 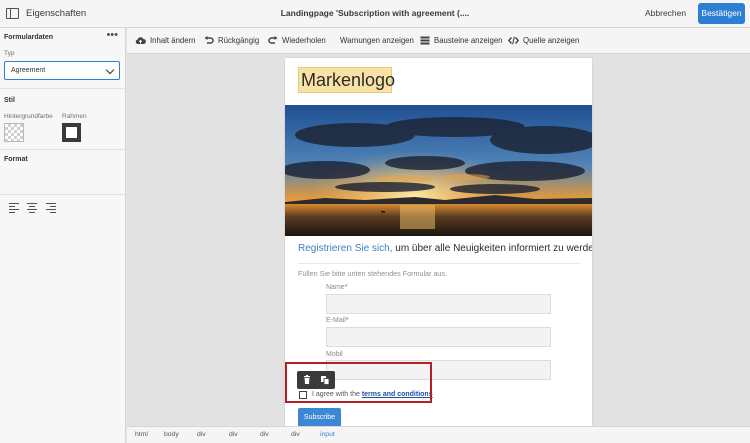 What do you see at coordinates (51, 208) in the screenshot?
I see `align-right-icon` at bounding box center [51, 208].